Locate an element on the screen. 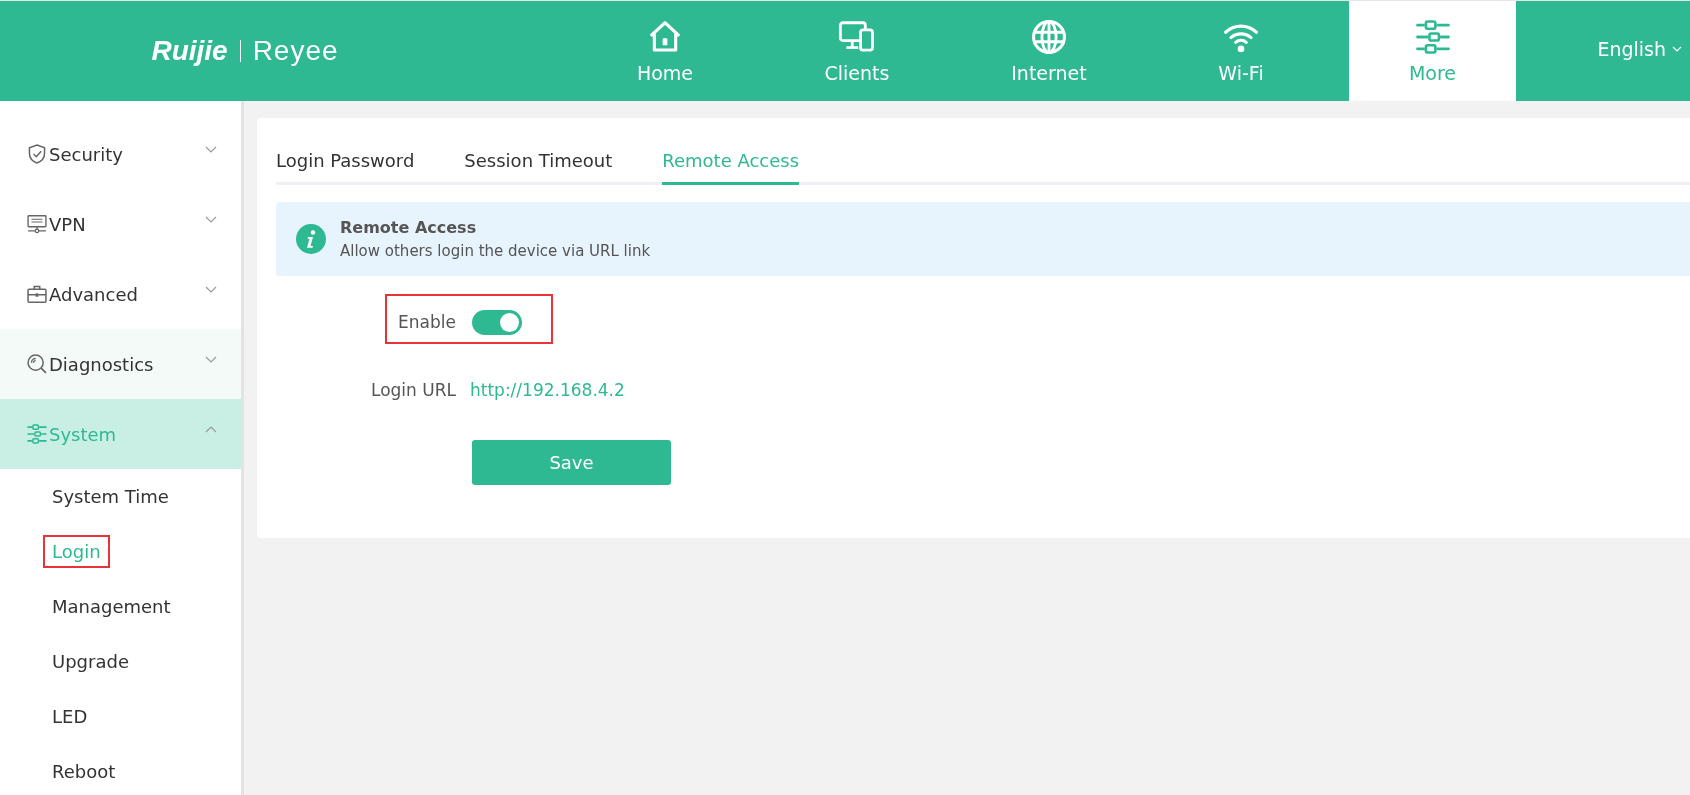  notice-title: Remote Access is located at coordinates (409, 227).